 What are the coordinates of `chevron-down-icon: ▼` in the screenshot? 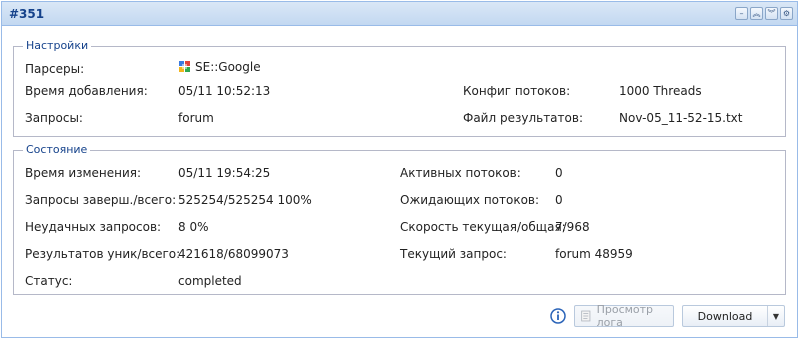 It's located at (775, 316).